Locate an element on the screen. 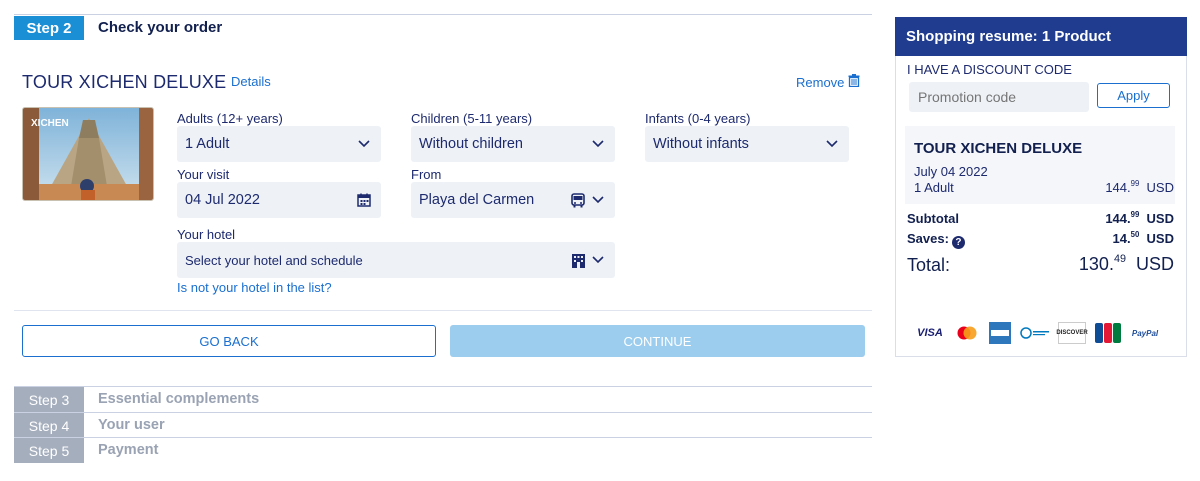 This screenshot has width=1200, height=481. infants-select: Without infants is located at coordinates (747, 144).